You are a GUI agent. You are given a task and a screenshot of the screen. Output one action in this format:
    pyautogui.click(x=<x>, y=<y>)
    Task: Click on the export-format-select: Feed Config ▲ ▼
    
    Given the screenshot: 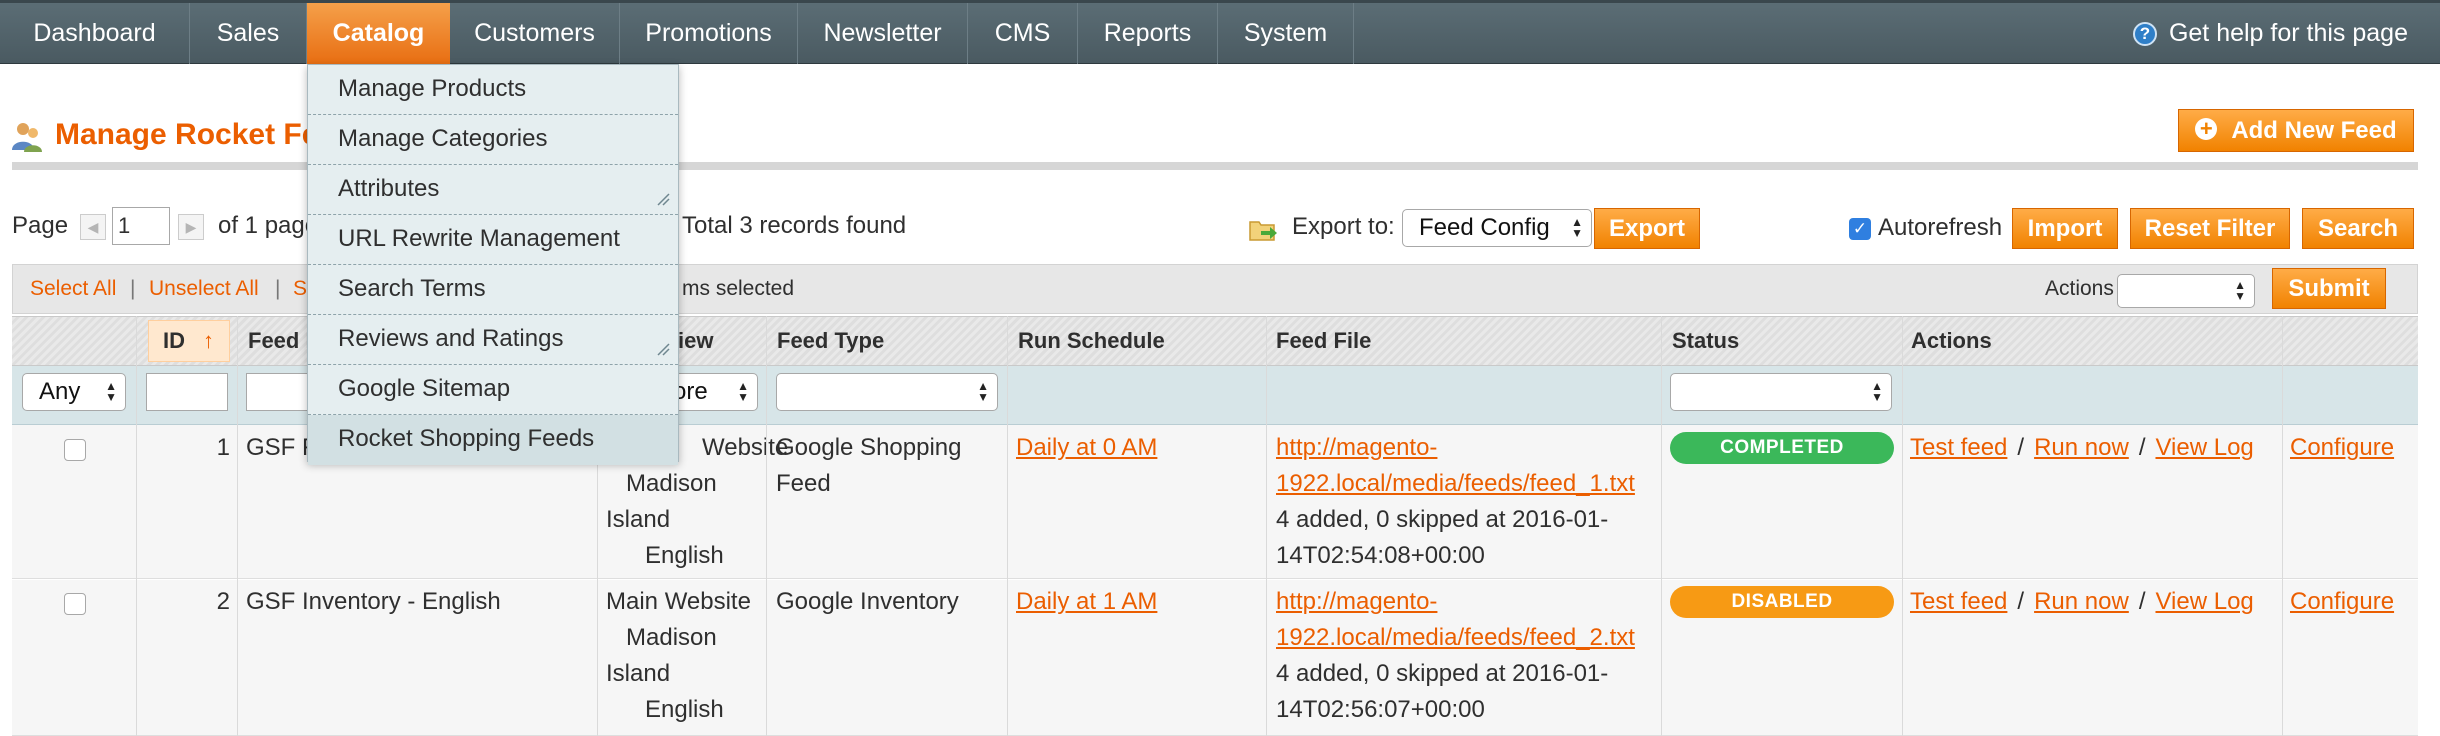 What is the action you would take?
    pyautogui.click(x=1497, y=228)
    